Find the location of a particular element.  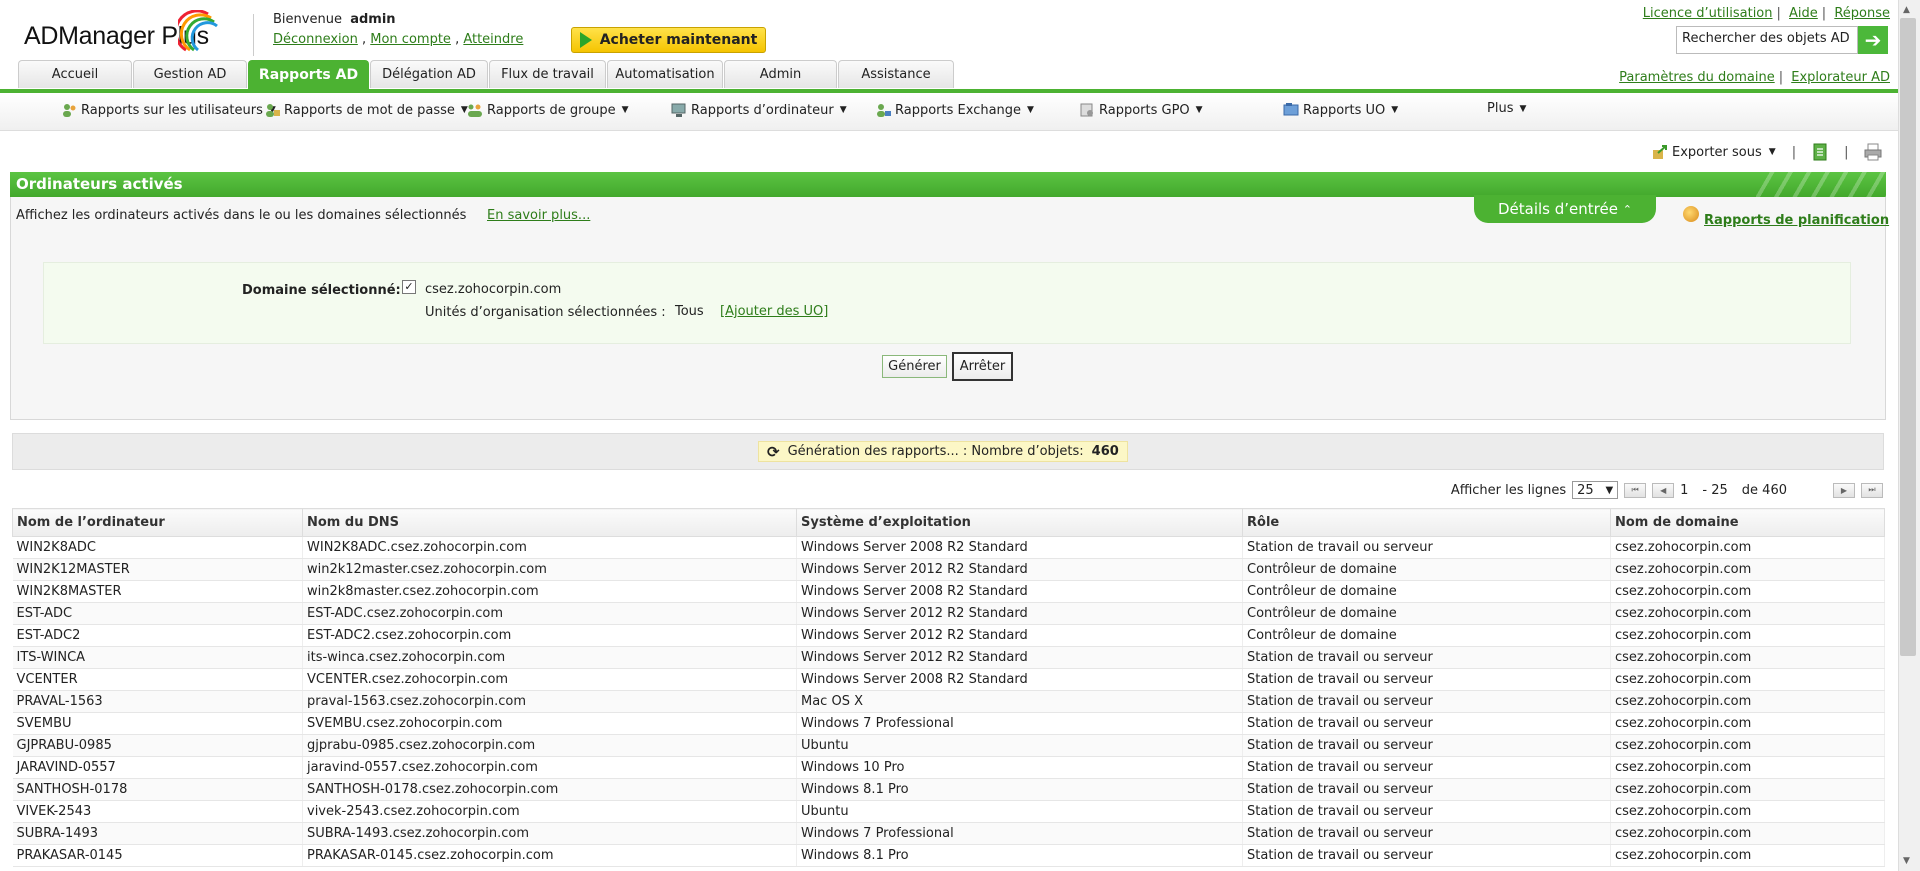

table-cell: Windows Server 2008 R2 Standard is located at coordinates (1019, 679).